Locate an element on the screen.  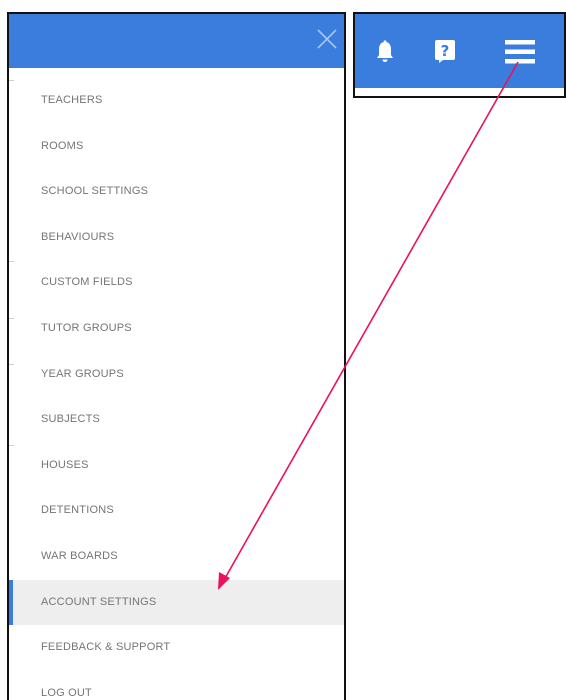
menu-item-subjects: SUBJECTS is located at coordinates (176, 420).